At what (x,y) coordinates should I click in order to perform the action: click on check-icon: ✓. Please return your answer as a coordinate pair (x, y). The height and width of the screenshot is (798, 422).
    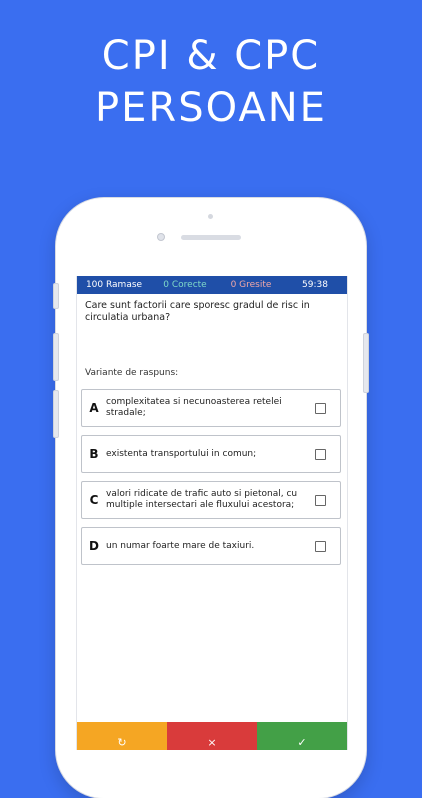
    Looking at the image, I should click on (302, 742).